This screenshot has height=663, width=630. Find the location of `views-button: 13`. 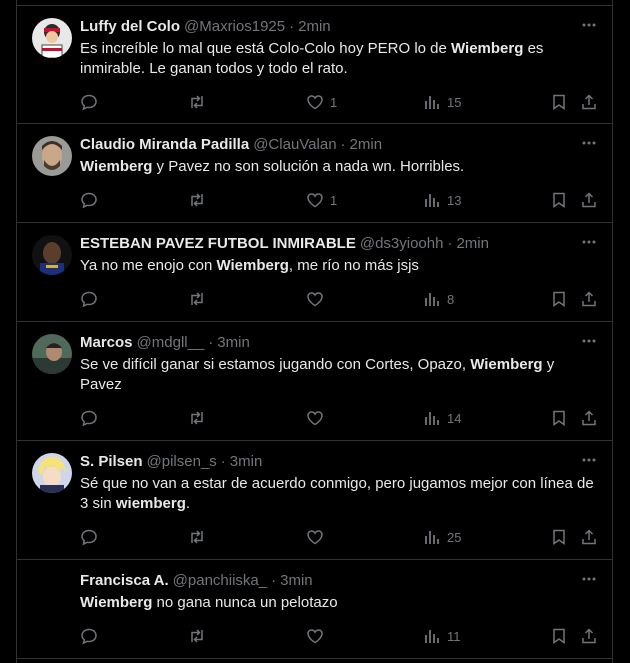

views-button: 13 is located at coordinates (442, 200).